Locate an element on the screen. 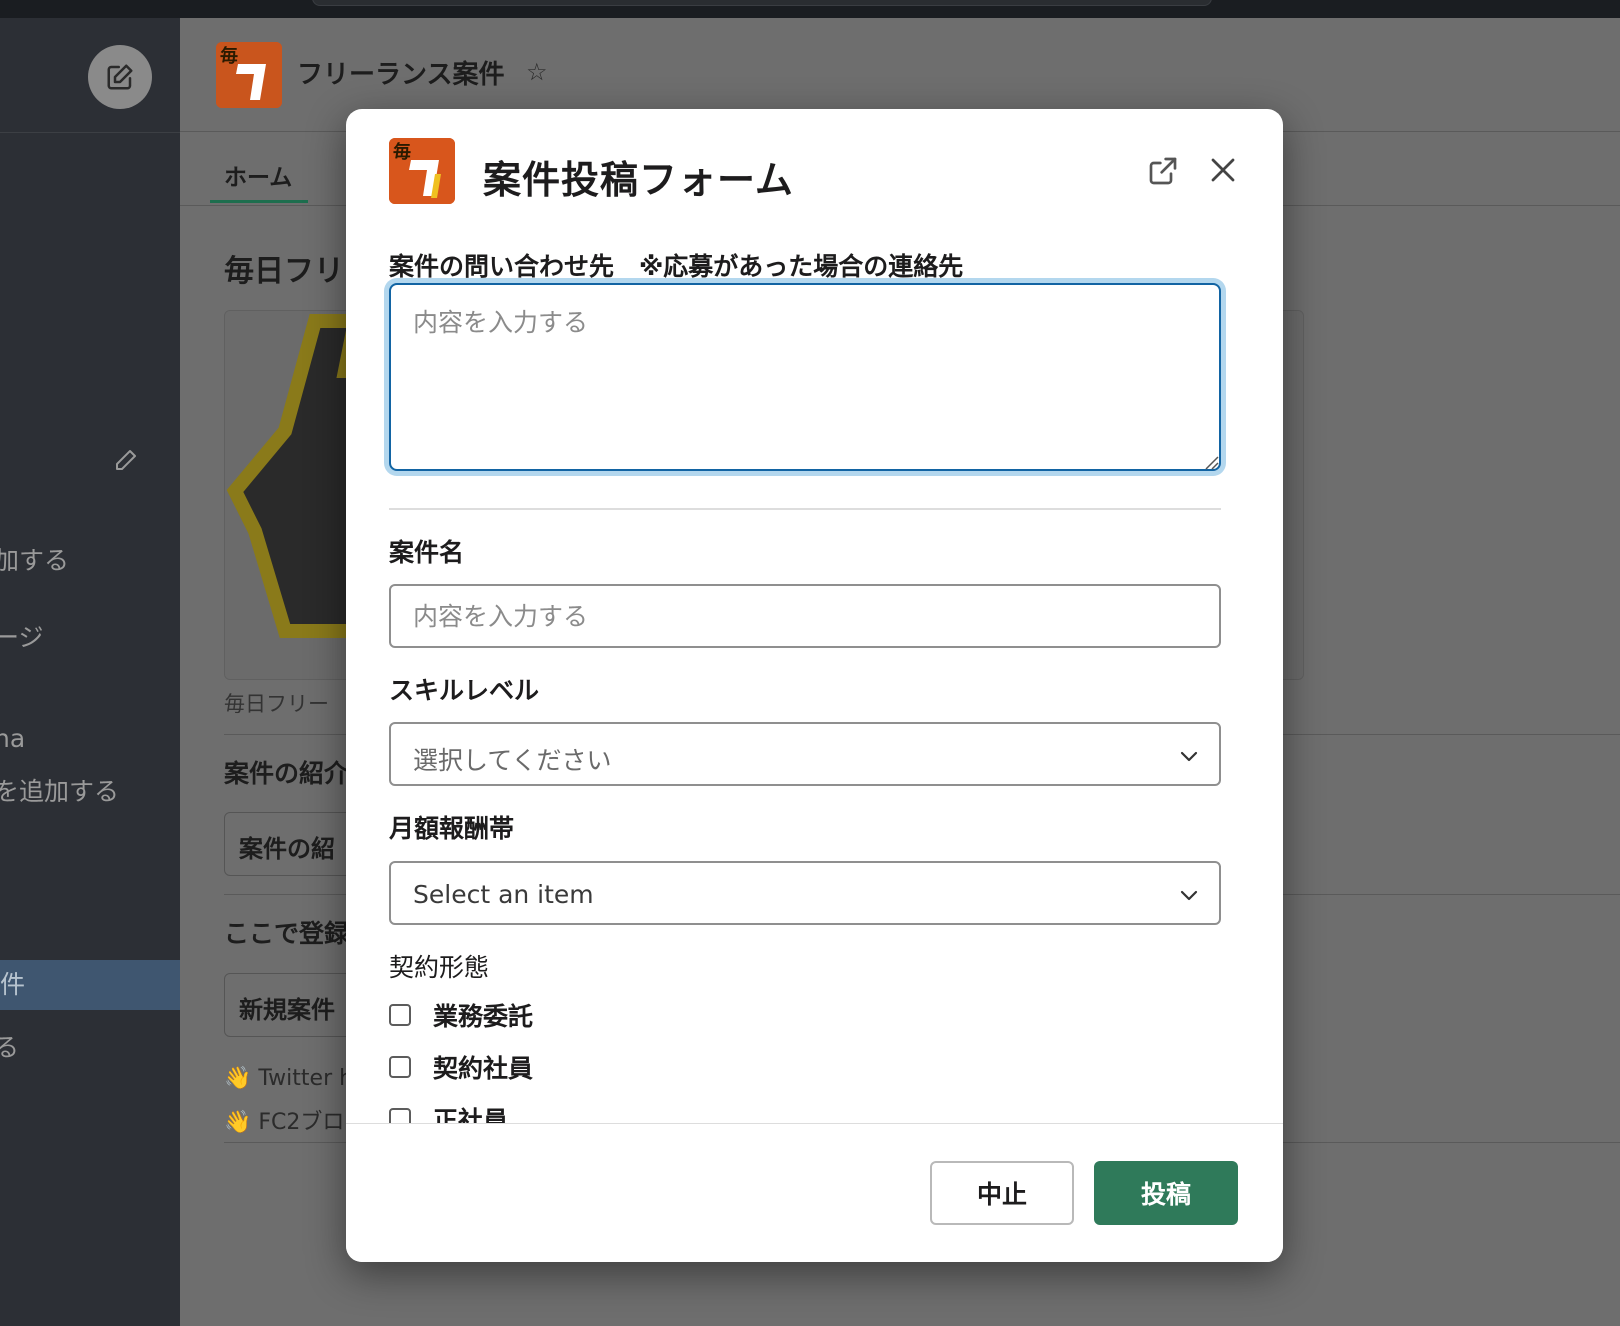 The height and width of the screenshot is (1326, 1620). sidebar-item: を追加する is located at coordinates (59, 790).